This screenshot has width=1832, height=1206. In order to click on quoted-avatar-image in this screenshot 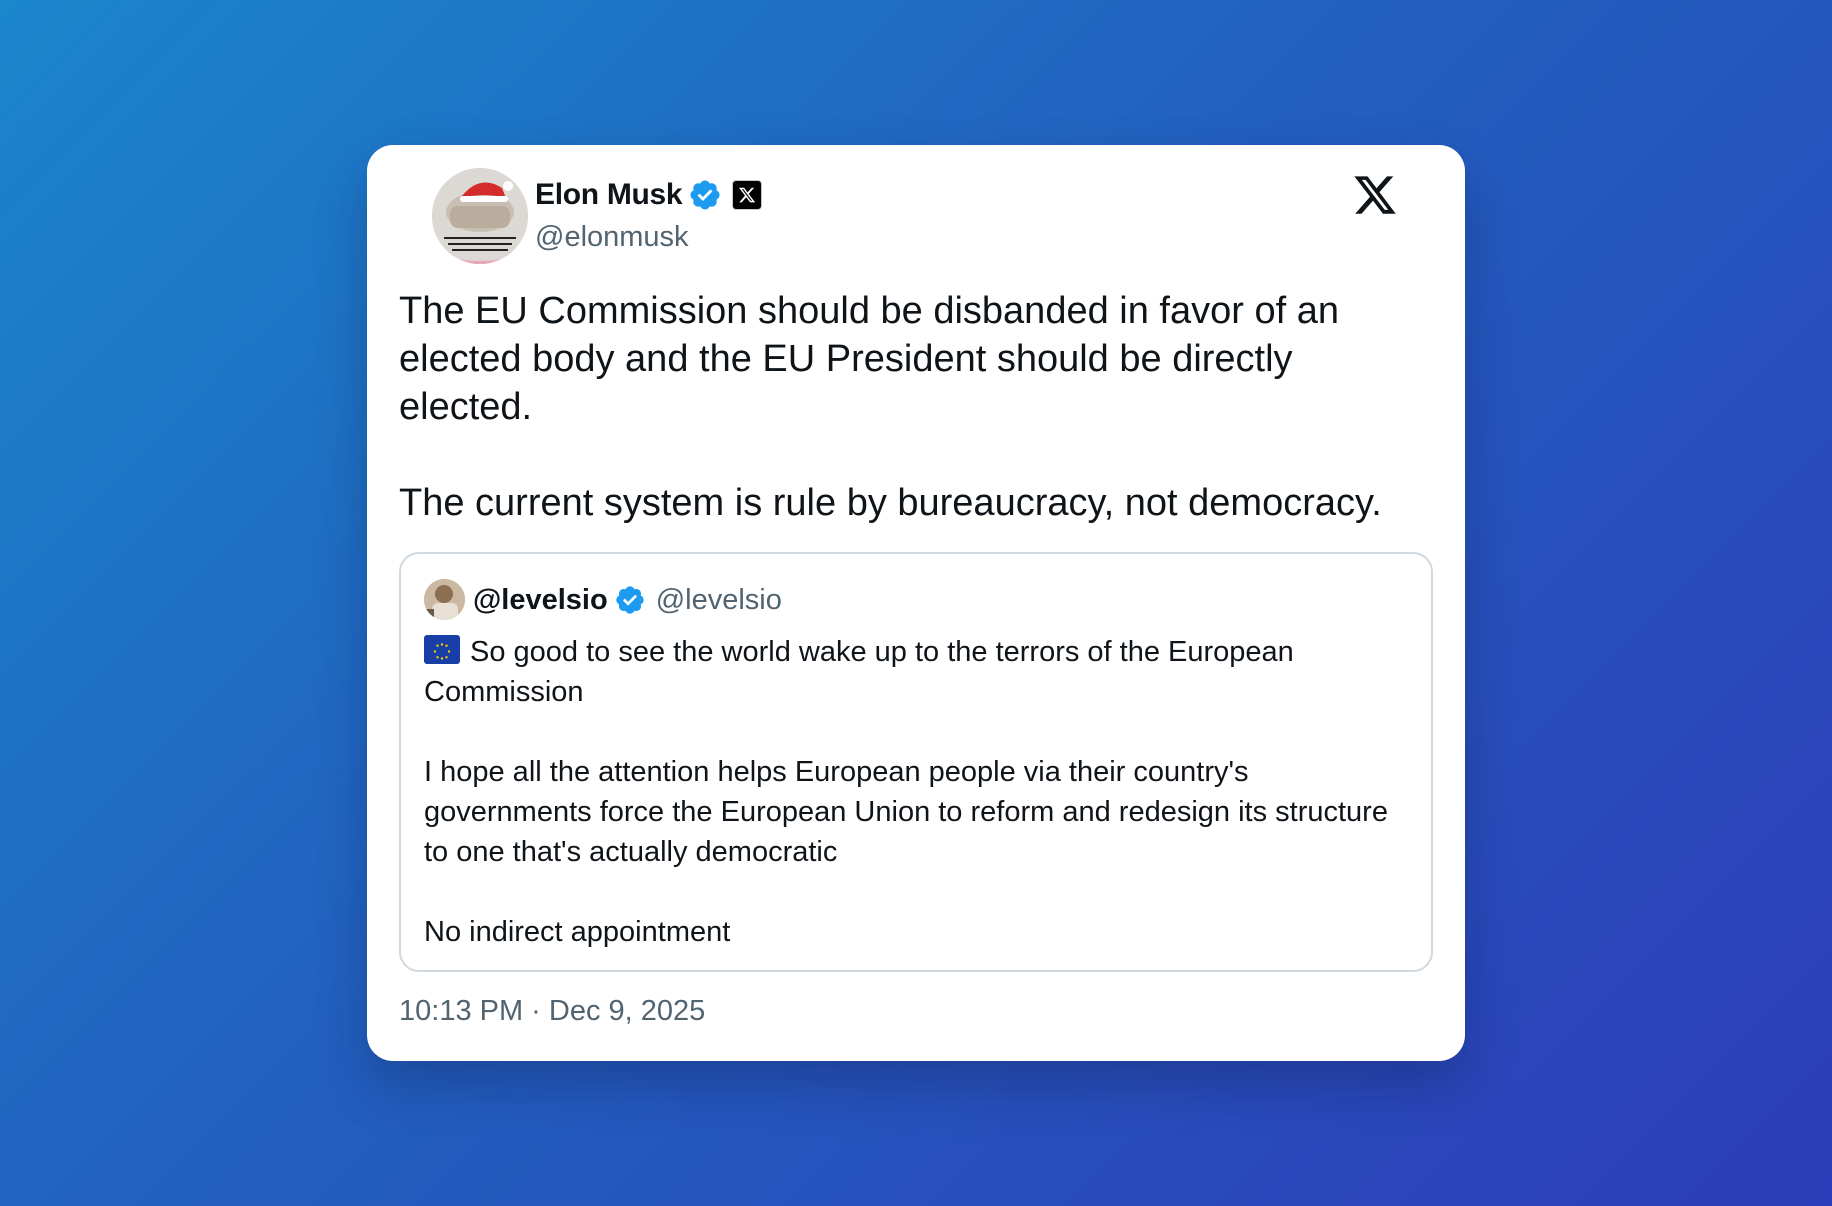, I will do `click(444, 599)`.